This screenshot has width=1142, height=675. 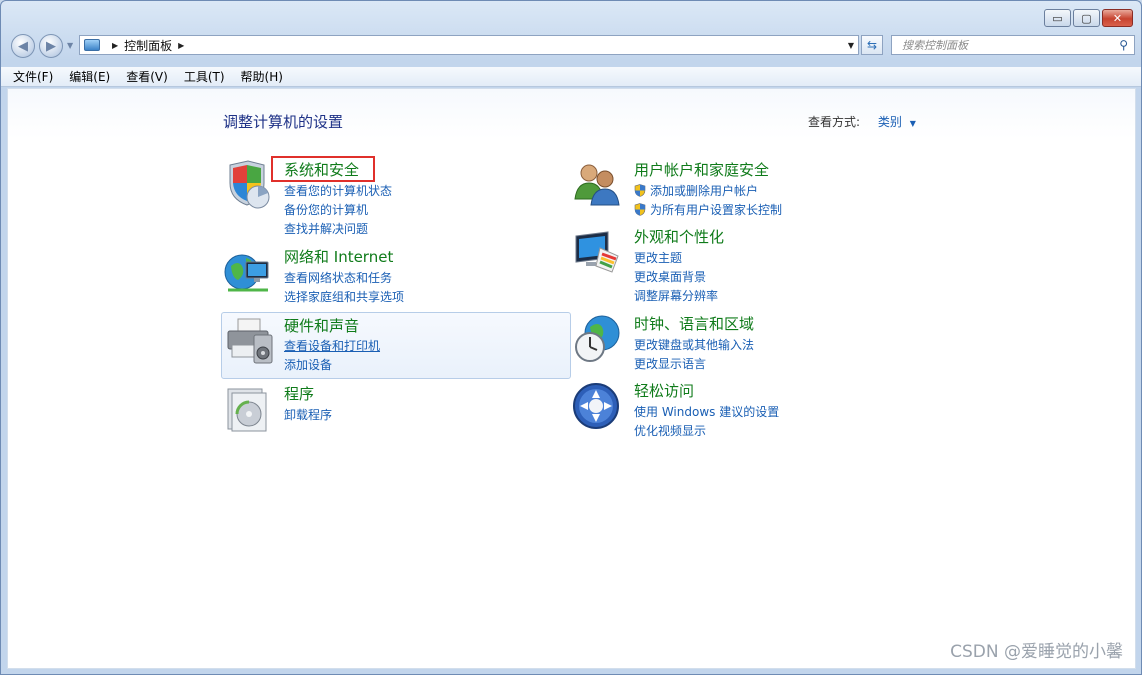 I want to click on maximize-button: ▢, so click(x=1086, y=18).